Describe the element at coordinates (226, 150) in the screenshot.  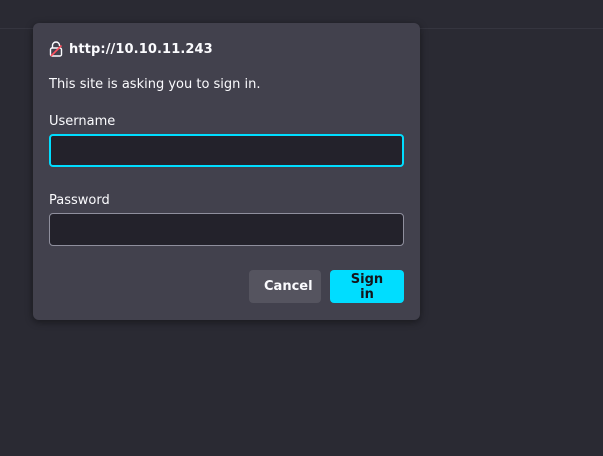
I see `username-input` at that location.